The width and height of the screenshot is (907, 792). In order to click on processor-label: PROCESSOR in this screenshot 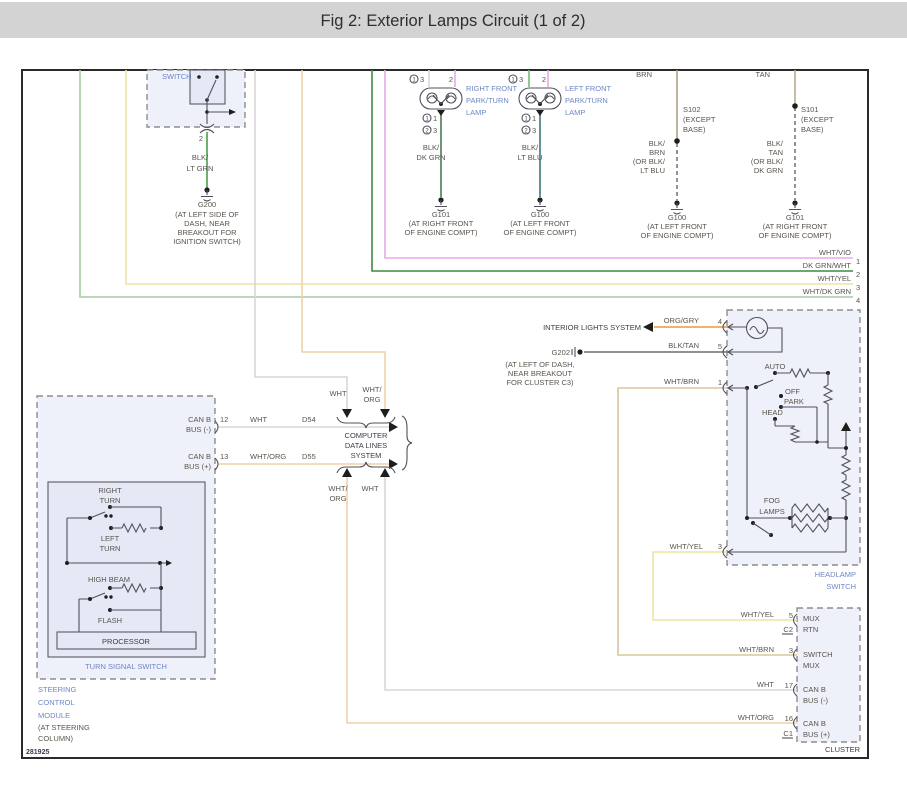, I will do `click(126, 641)`.